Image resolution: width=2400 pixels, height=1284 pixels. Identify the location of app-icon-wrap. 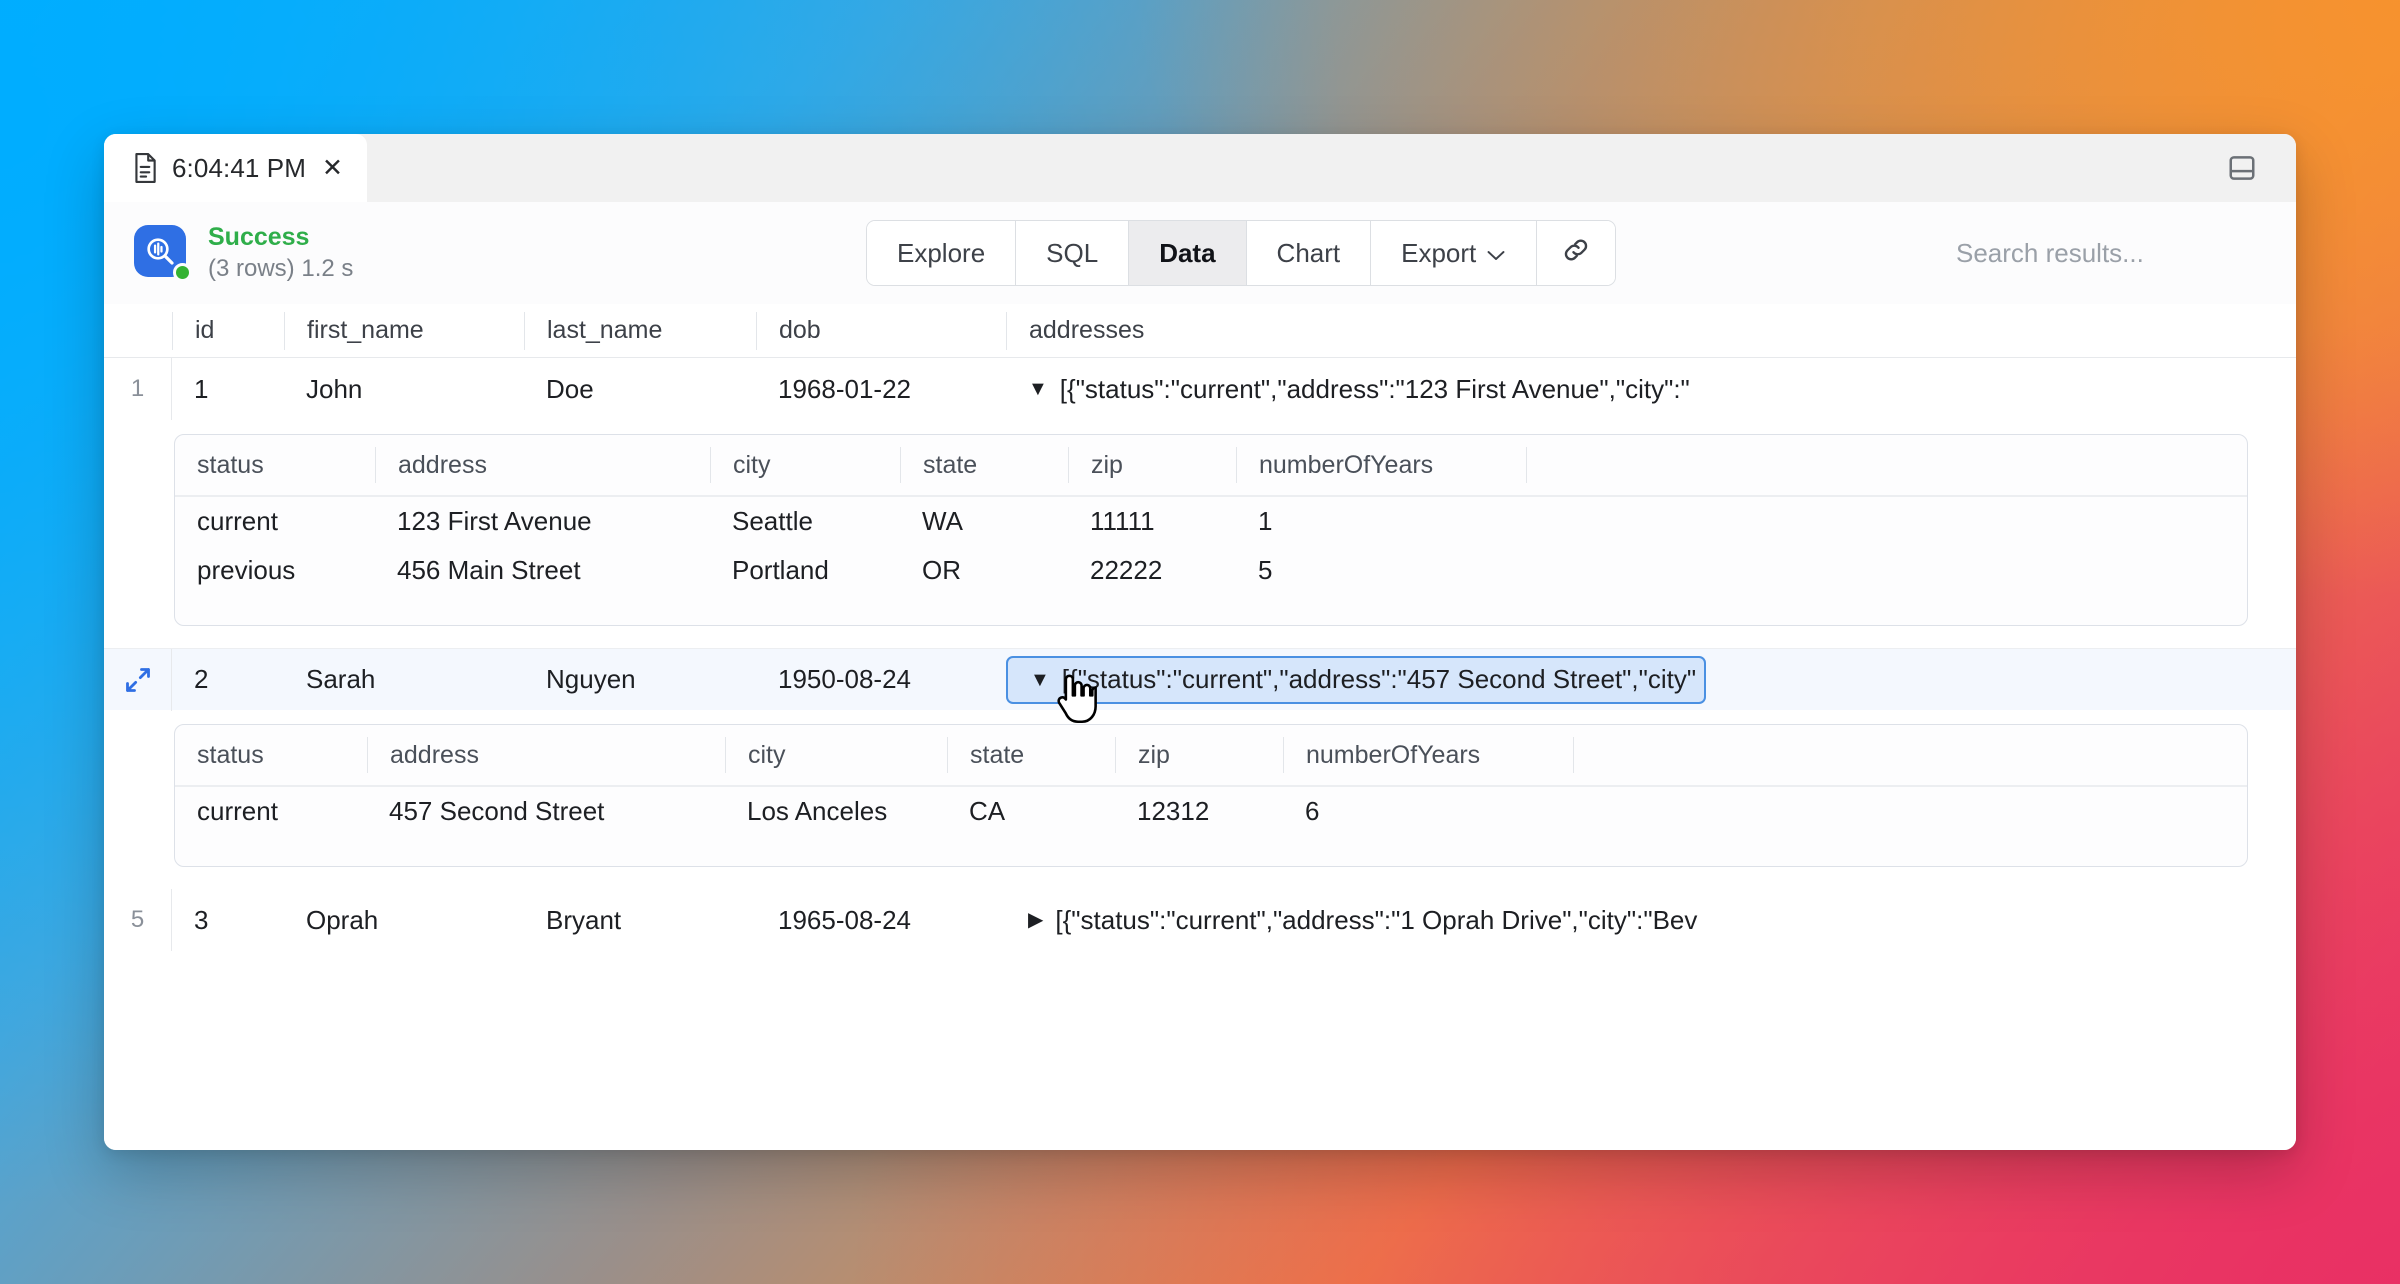
(163, 253).